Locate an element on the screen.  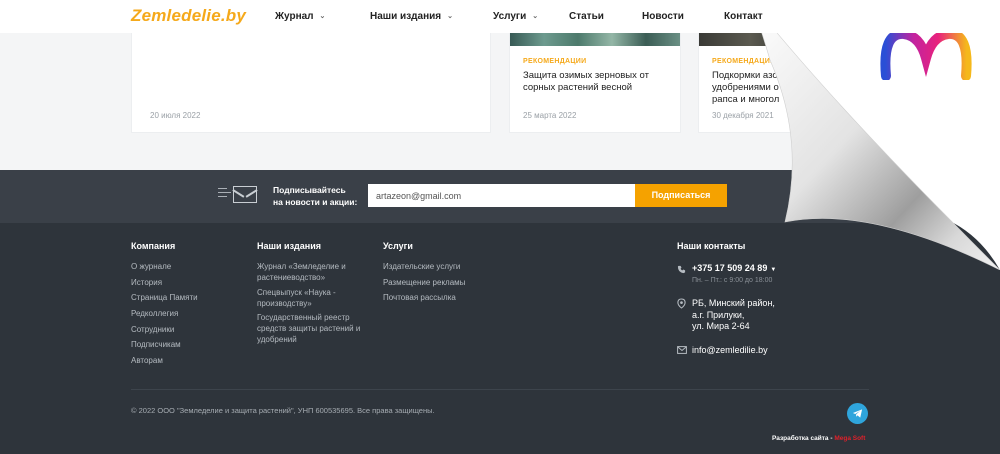
footer-link: Подписчикам is located at coordinates (156, 344).